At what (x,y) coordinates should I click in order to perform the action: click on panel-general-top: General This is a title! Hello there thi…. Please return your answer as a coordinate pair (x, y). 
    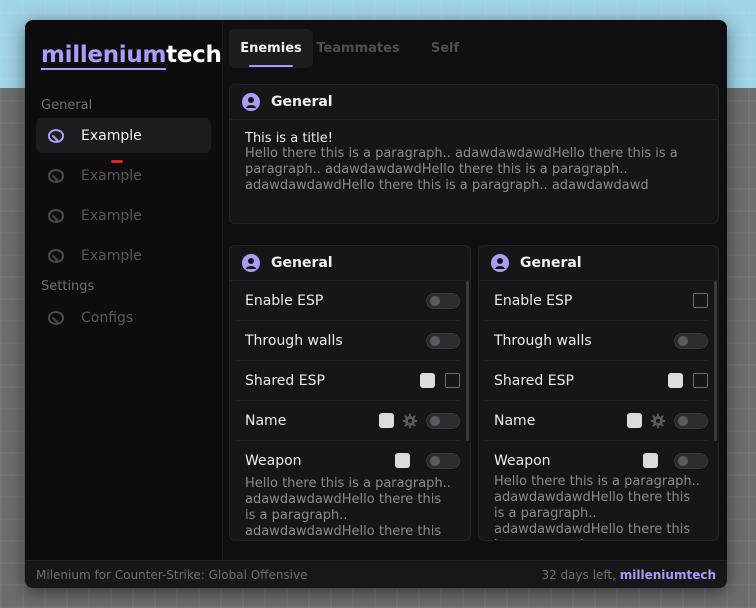
    Looking at the image, I should click on (474, 154).